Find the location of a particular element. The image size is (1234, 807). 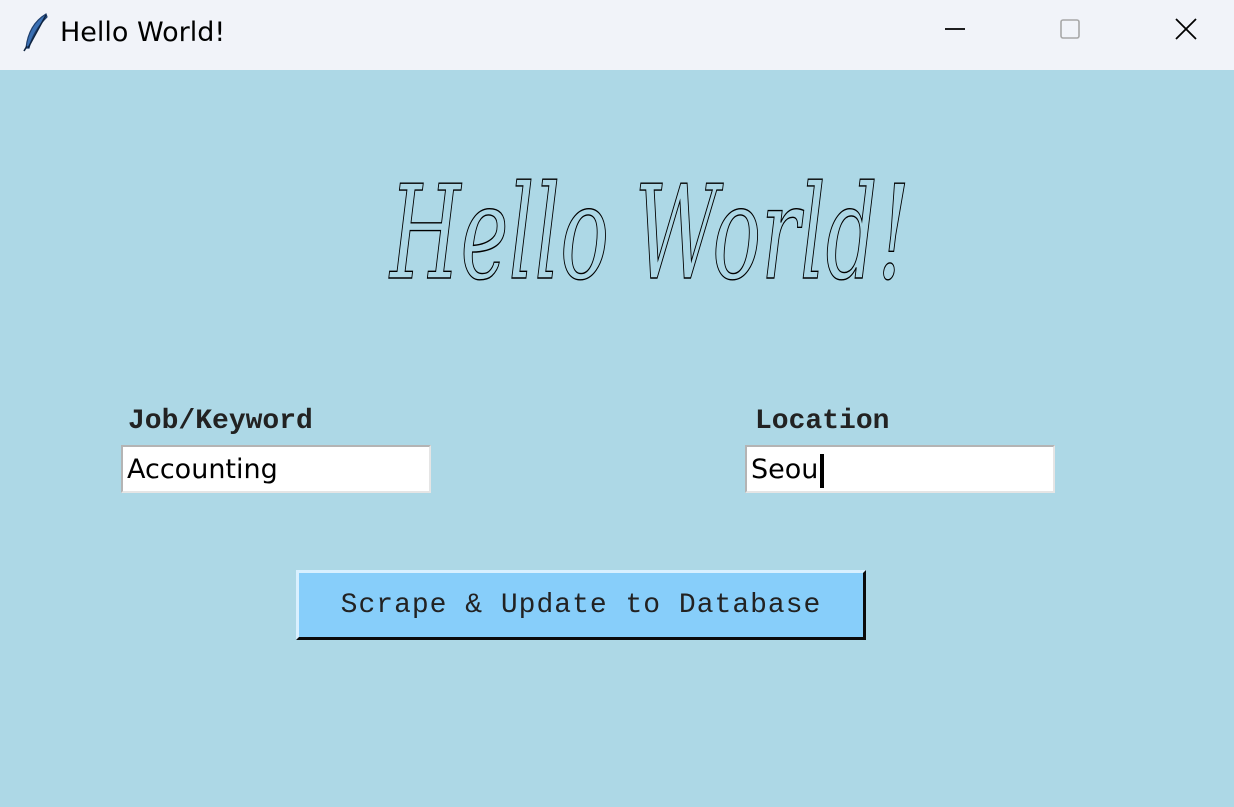

minimize-icon is located at coordinates (955, 31).